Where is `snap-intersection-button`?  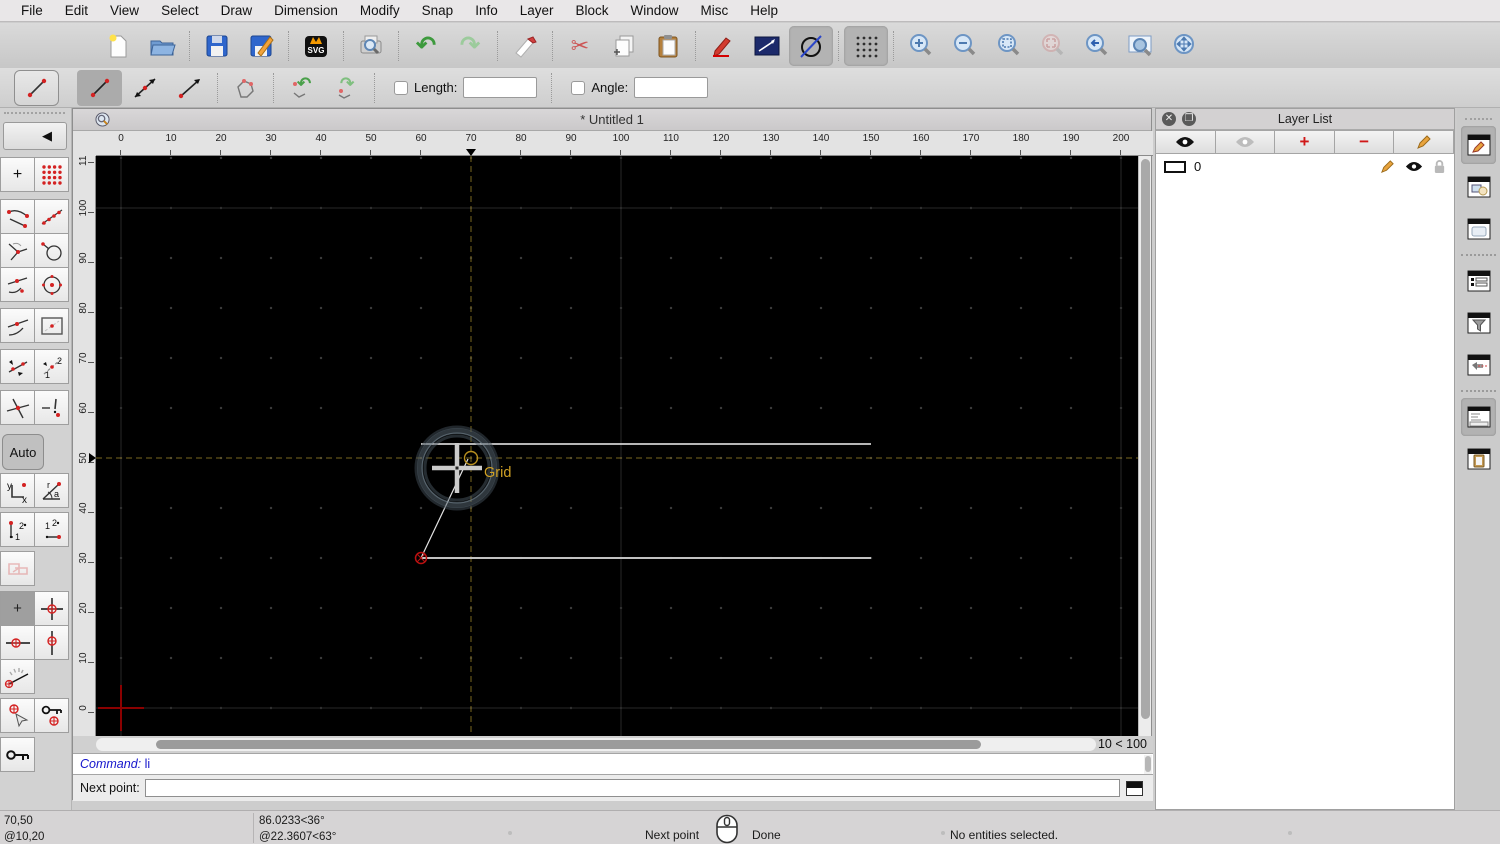 snap-intersection-button is located at coordinates (17, 407).